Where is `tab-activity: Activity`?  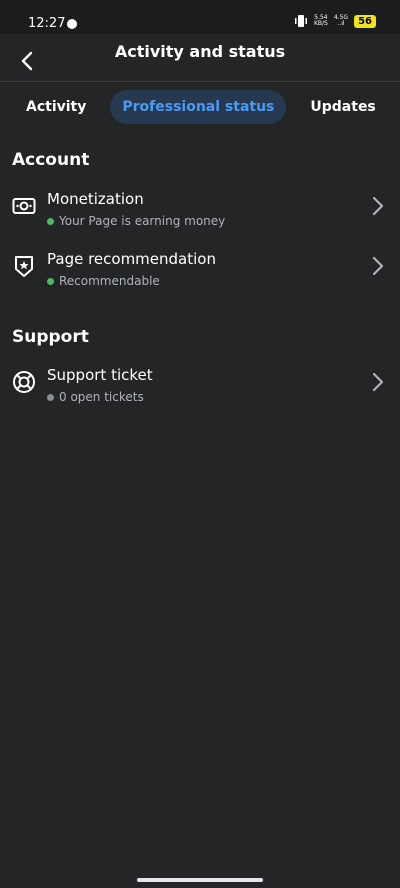 tab-activity: Activity is located at coordinates (56, 107).